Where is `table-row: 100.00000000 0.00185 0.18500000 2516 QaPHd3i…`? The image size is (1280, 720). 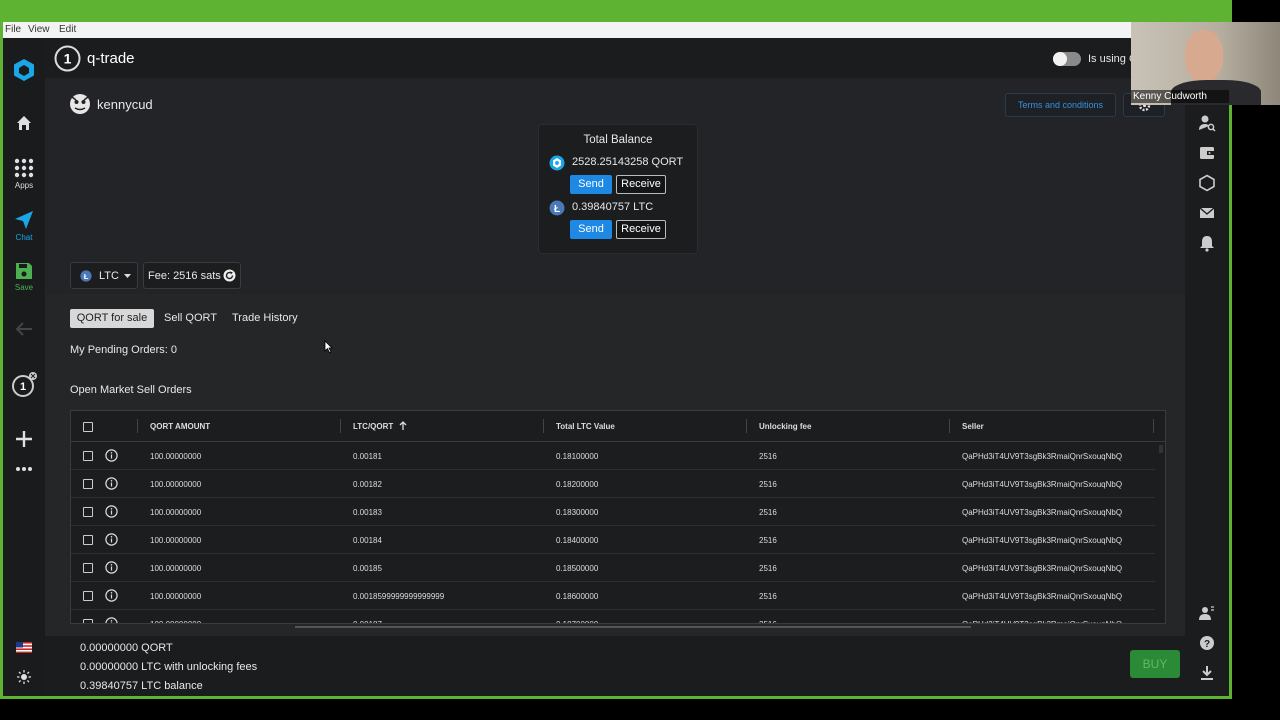
table-row: 100.00000000 0.00185 0.18500000 2516 QaPHd3i… is located at coordinates (613, 568).